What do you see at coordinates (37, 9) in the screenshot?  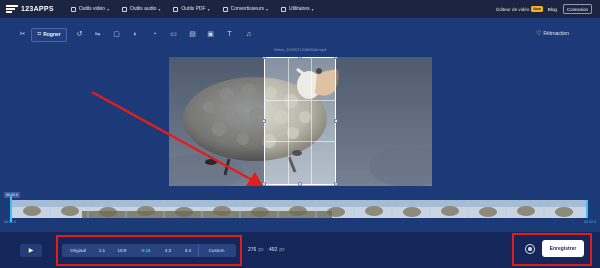 I see `logo-text: 123APPS` at bounding box center [37, 9].